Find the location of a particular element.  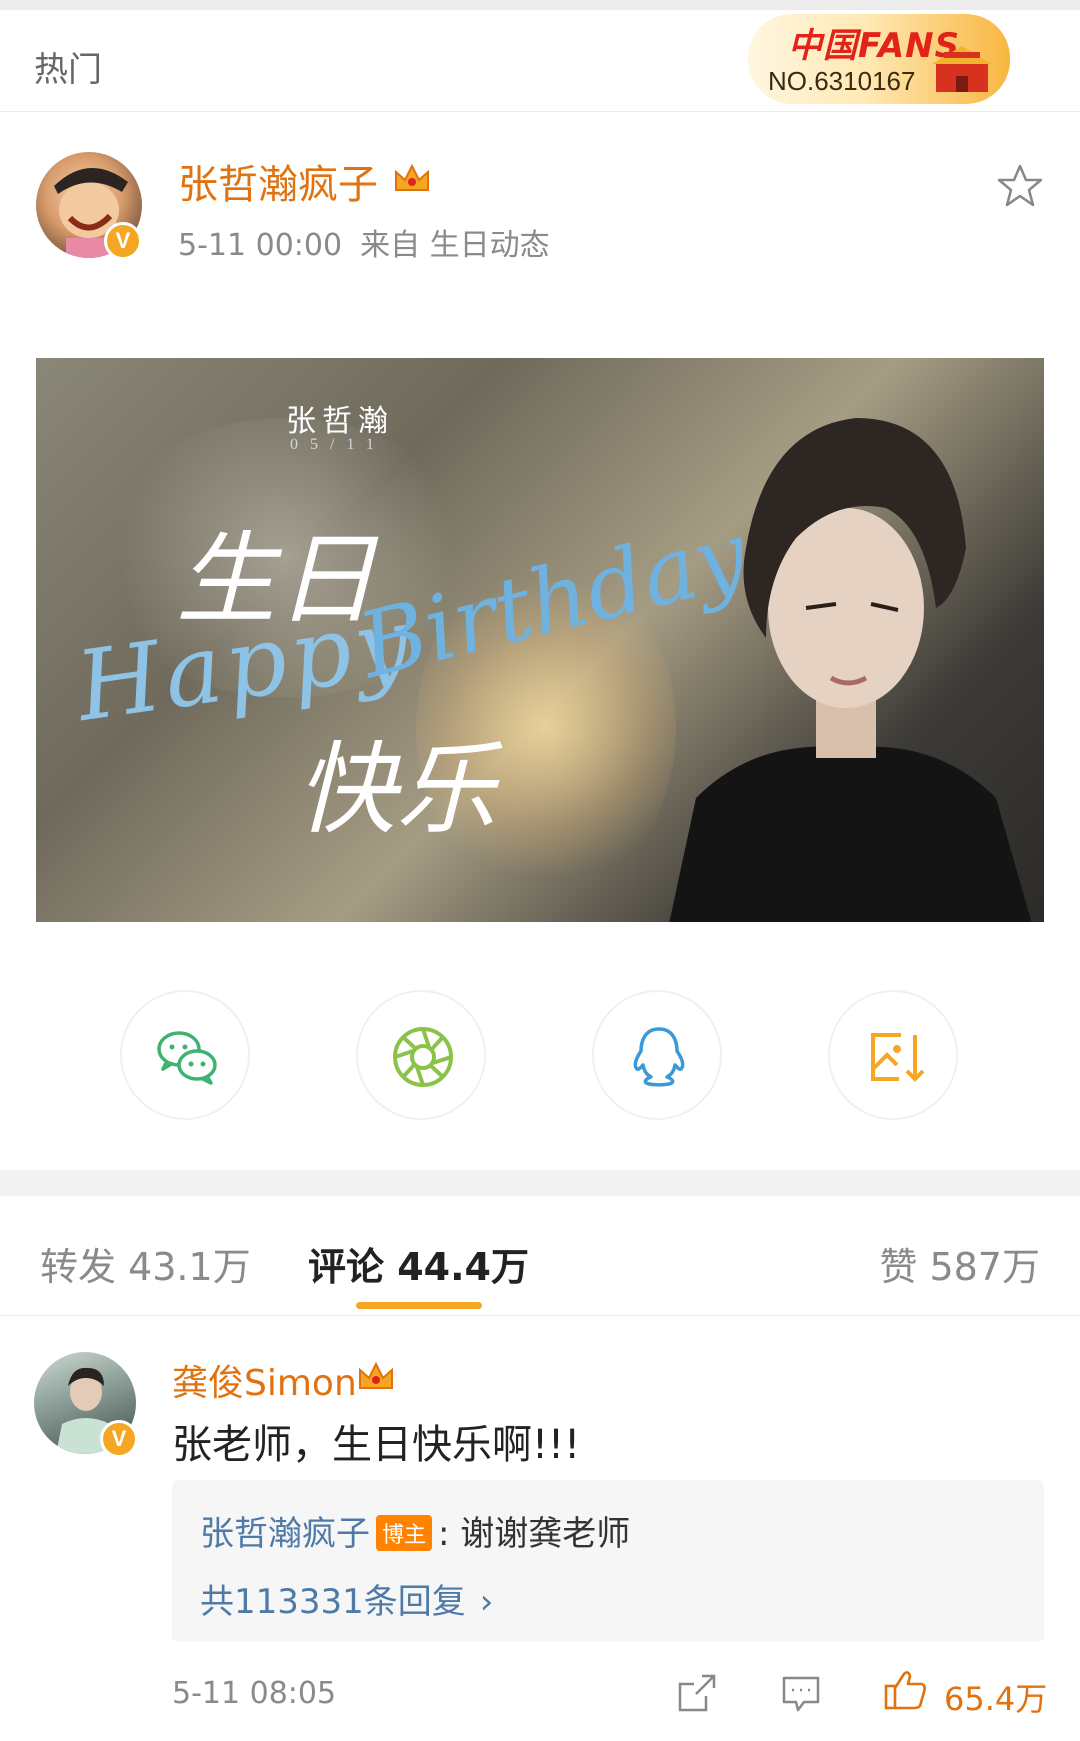

post-meta: 5-11 00:00 来自 生日动态 is located at coordinates (373, 242).